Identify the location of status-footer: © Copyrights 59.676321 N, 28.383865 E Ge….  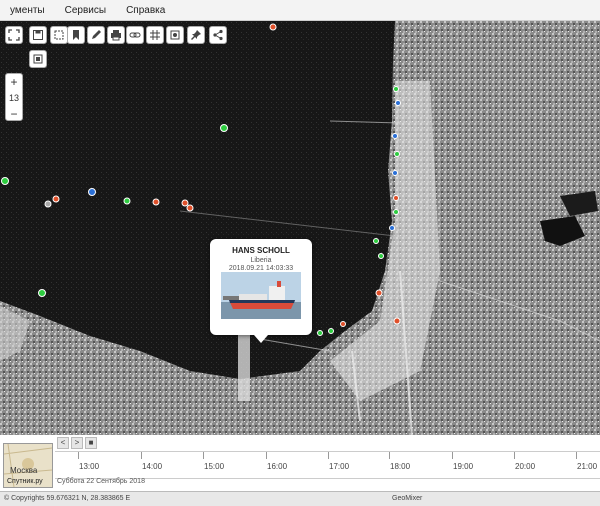
(300, 498).